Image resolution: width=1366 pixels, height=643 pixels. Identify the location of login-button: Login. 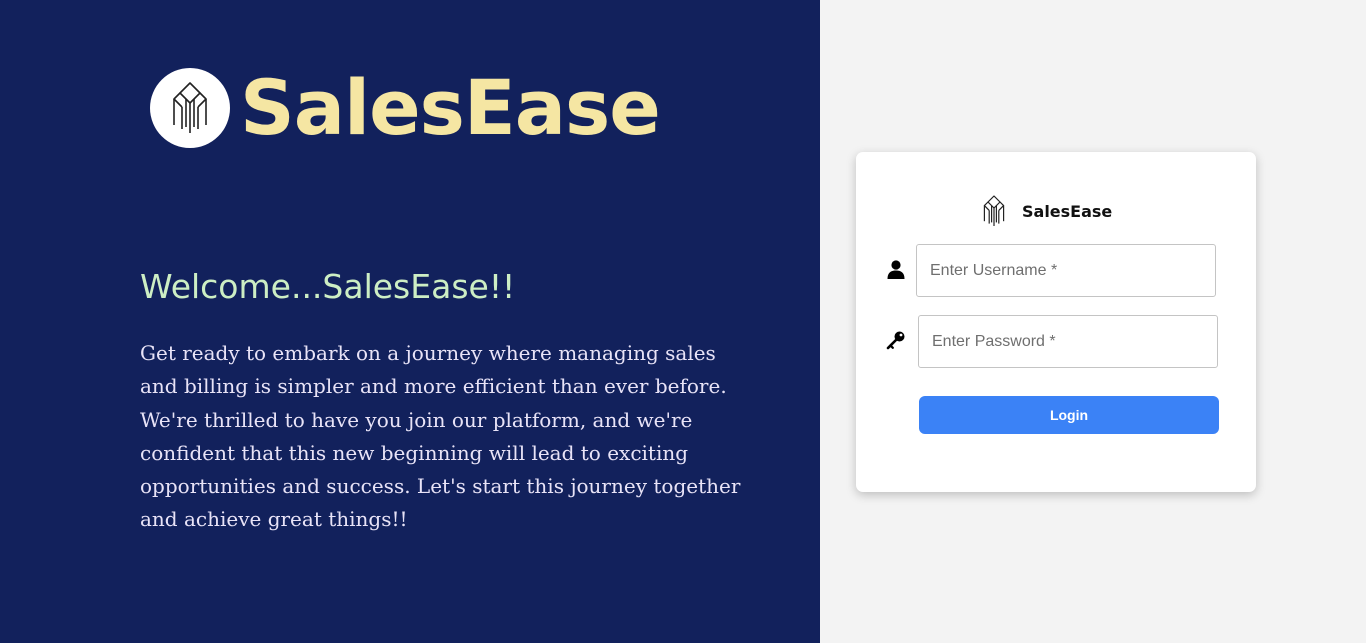
(1069, 415).